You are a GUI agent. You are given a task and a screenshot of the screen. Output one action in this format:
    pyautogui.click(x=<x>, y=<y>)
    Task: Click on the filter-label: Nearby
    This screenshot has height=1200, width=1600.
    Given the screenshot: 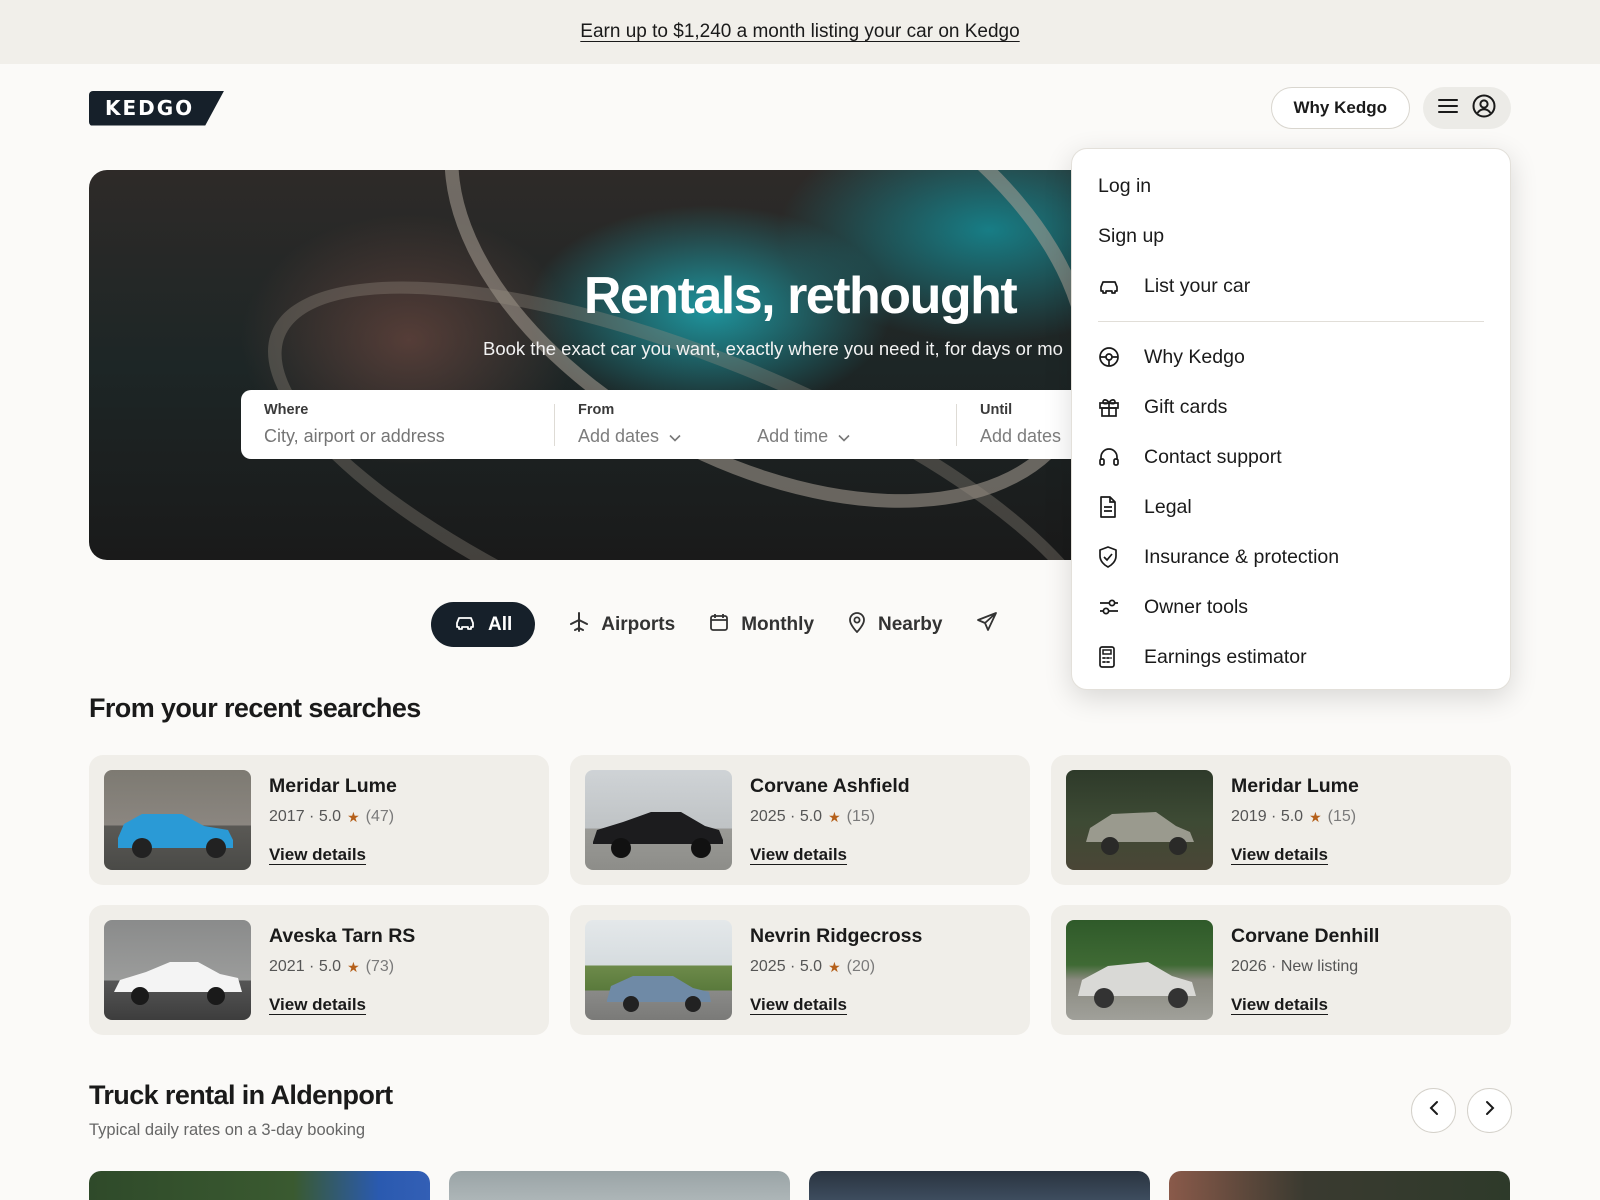 What is the action you would take?
    pyautogui.click(x=910, y=624)
    